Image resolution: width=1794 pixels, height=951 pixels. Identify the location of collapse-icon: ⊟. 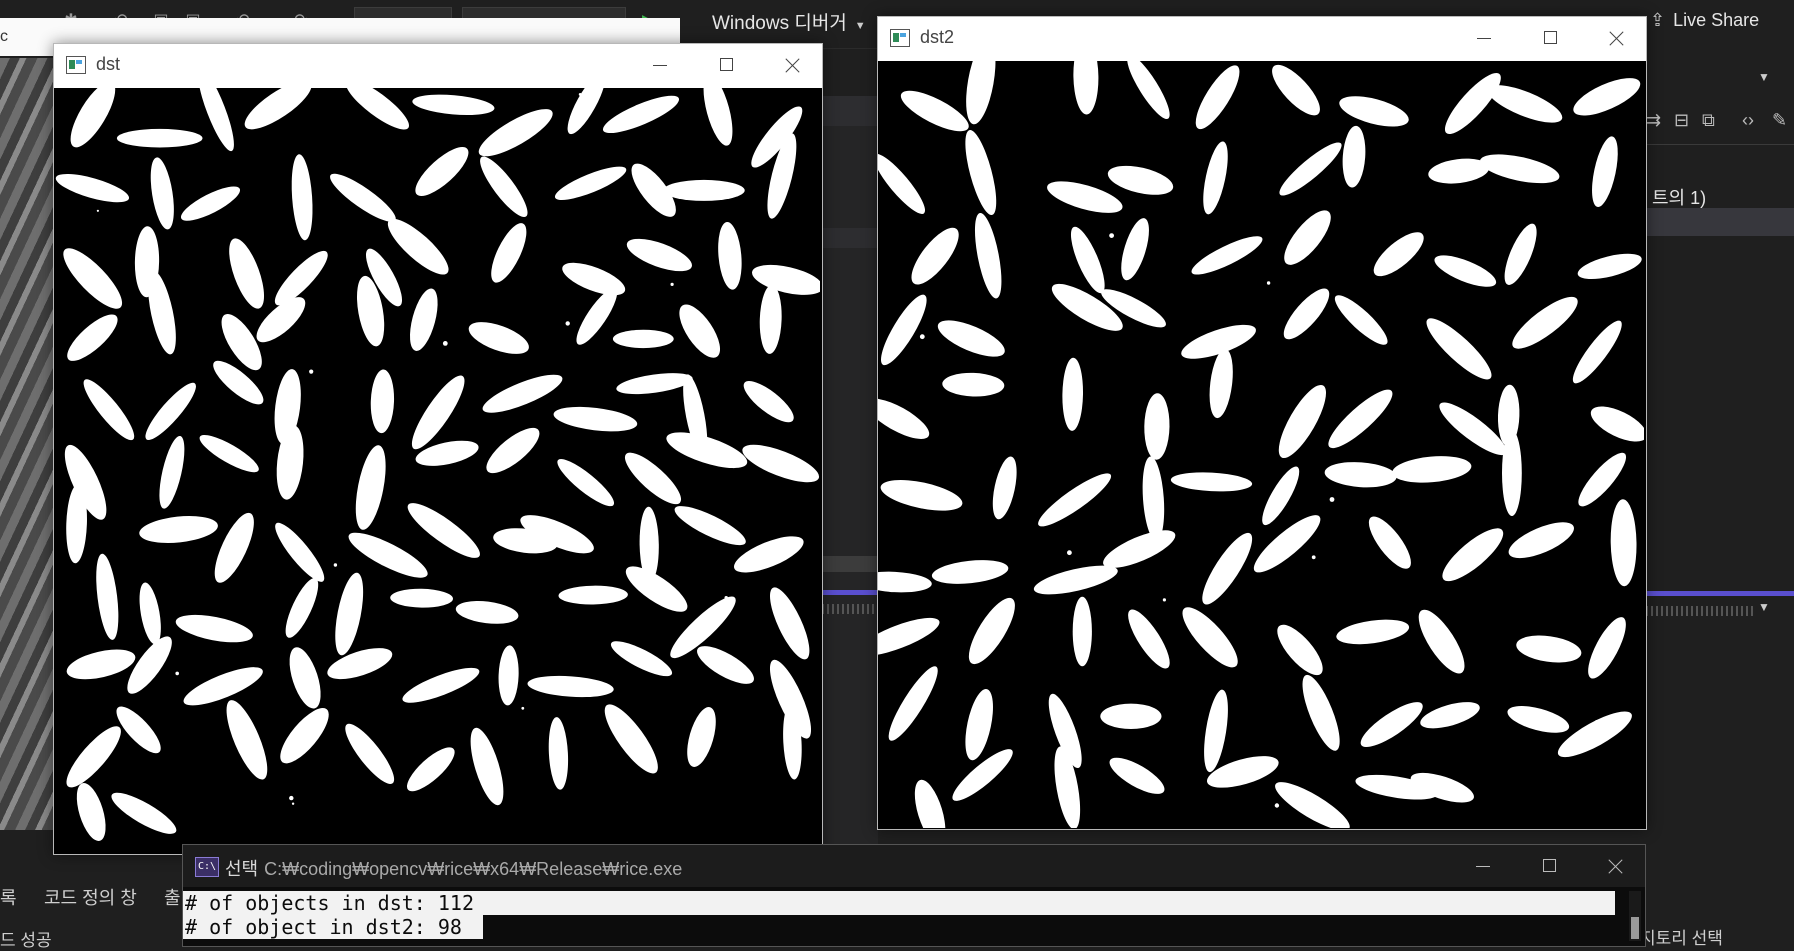
(1681, 120).